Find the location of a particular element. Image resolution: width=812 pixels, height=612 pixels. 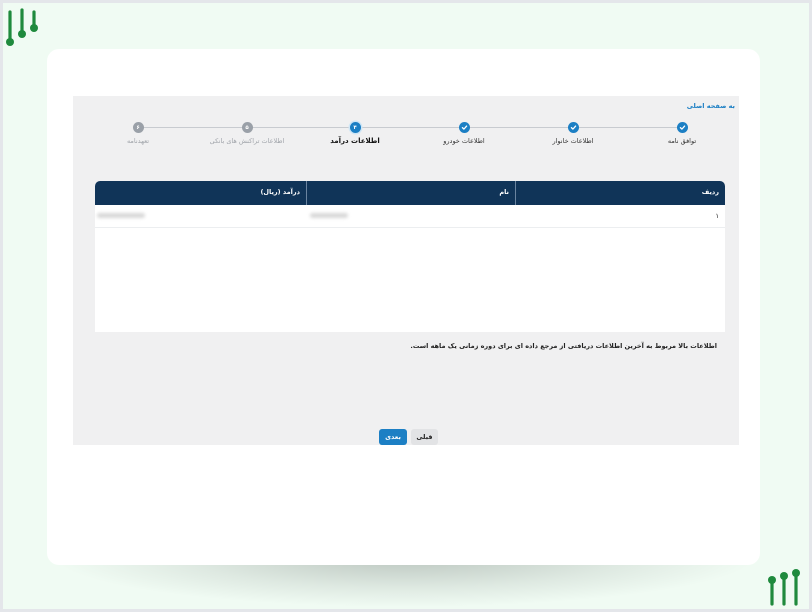

step-4: ۴ اطلاعات درآمد is located at coordinates (355, 133).